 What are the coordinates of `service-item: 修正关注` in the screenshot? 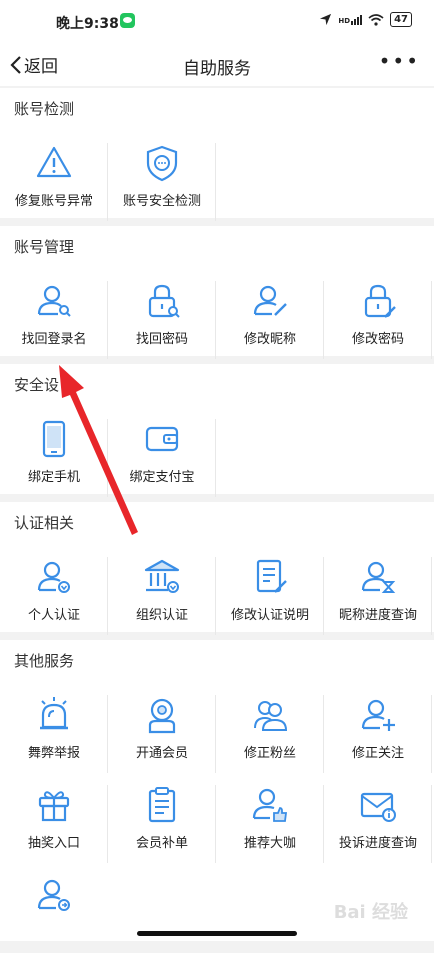 It's located at (378, 734).